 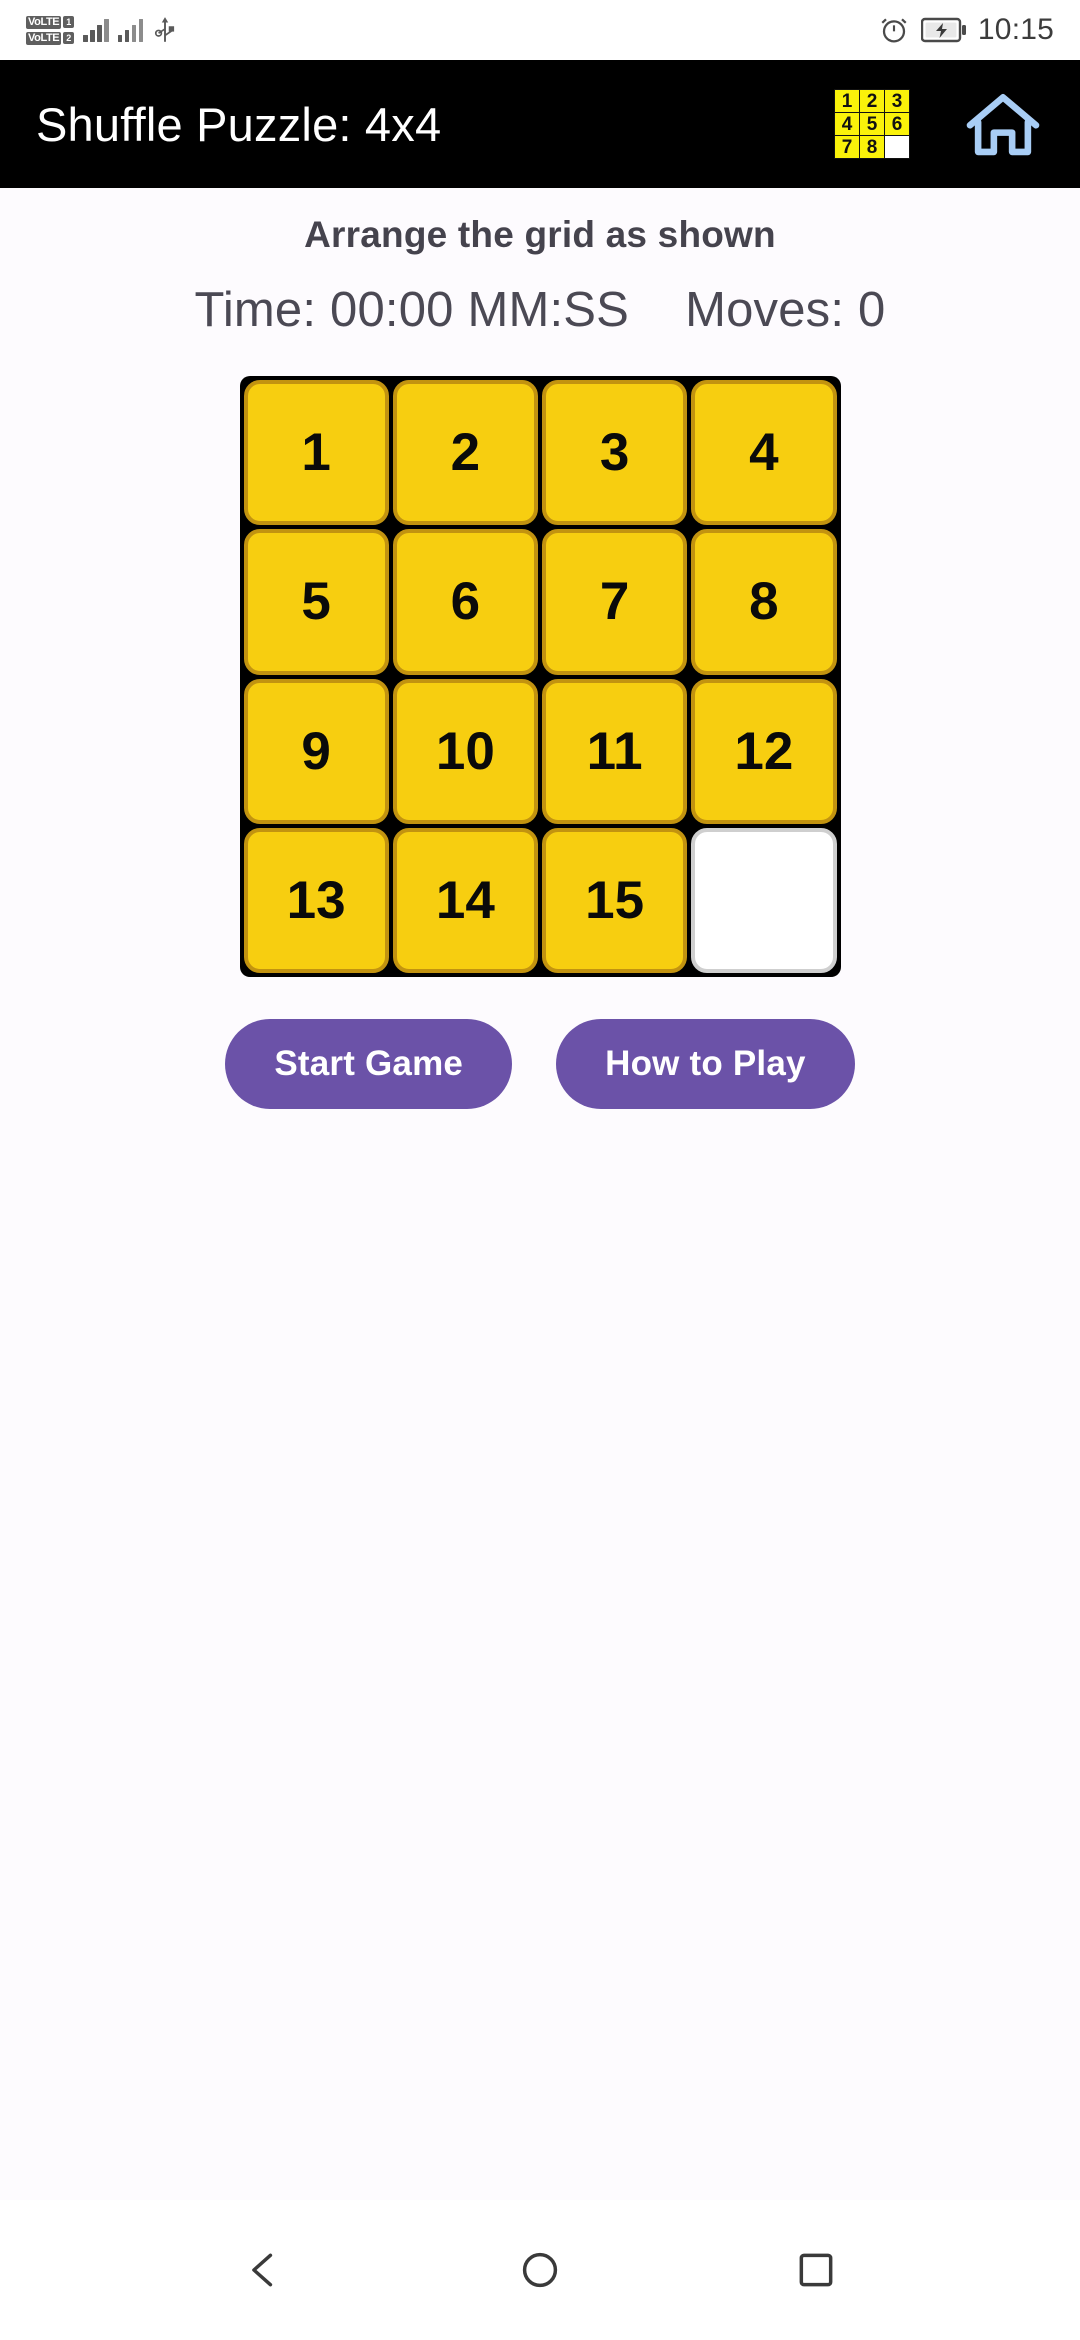 I want to click on recents-square-icon, so click(x=816, y=2270).